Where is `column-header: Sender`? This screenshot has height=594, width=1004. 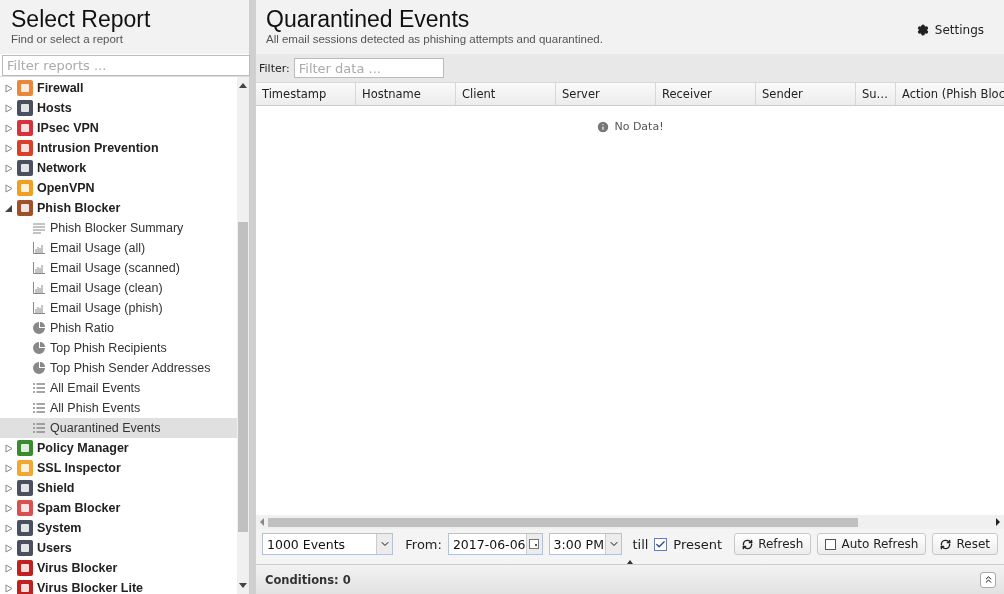
column-header: Sender is located at coordinates (806, 94).